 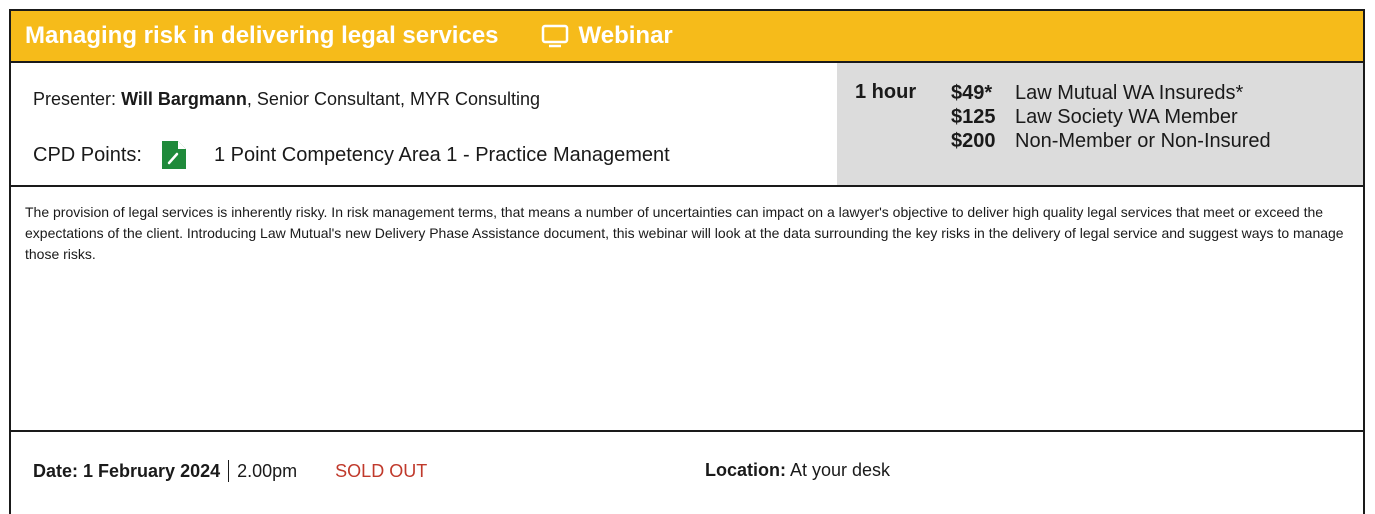 What do you see at coordinates (1129, 93) in the screenshot?
I see `price-label: Law Mutual WA Insureds*` at bounding box center [1129, 93].